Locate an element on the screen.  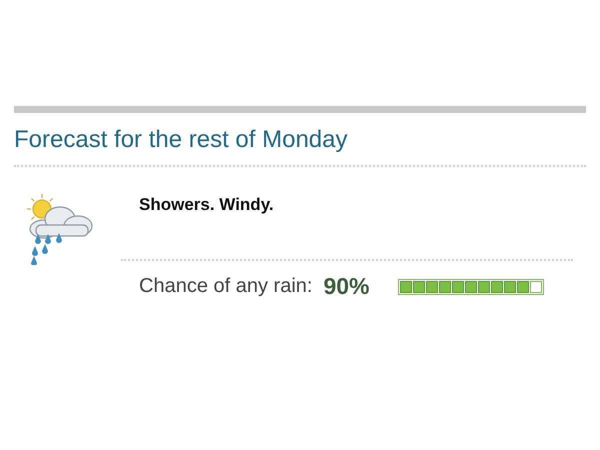
forecast-summary: Showers. Windy. is located at coordinates (207, 205).